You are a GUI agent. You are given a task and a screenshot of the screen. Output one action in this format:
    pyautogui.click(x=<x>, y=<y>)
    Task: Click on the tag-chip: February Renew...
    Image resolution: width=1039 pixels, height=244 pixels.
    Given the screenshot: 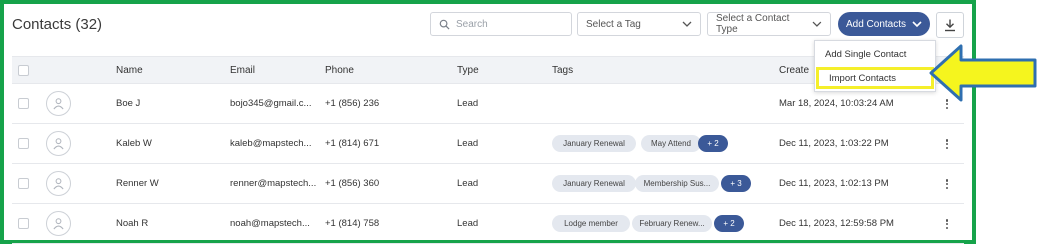 What is the action you would take?
    pyautogui.click(x=672, y=223)
    